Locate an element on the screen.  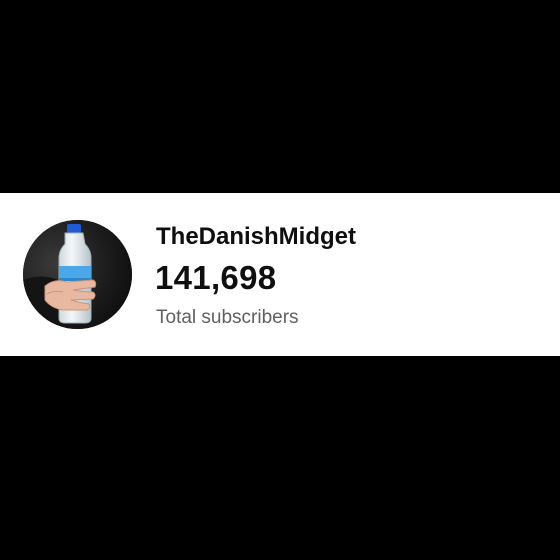
water-bottle-avatar-icon is located at coordinates (77, 274).